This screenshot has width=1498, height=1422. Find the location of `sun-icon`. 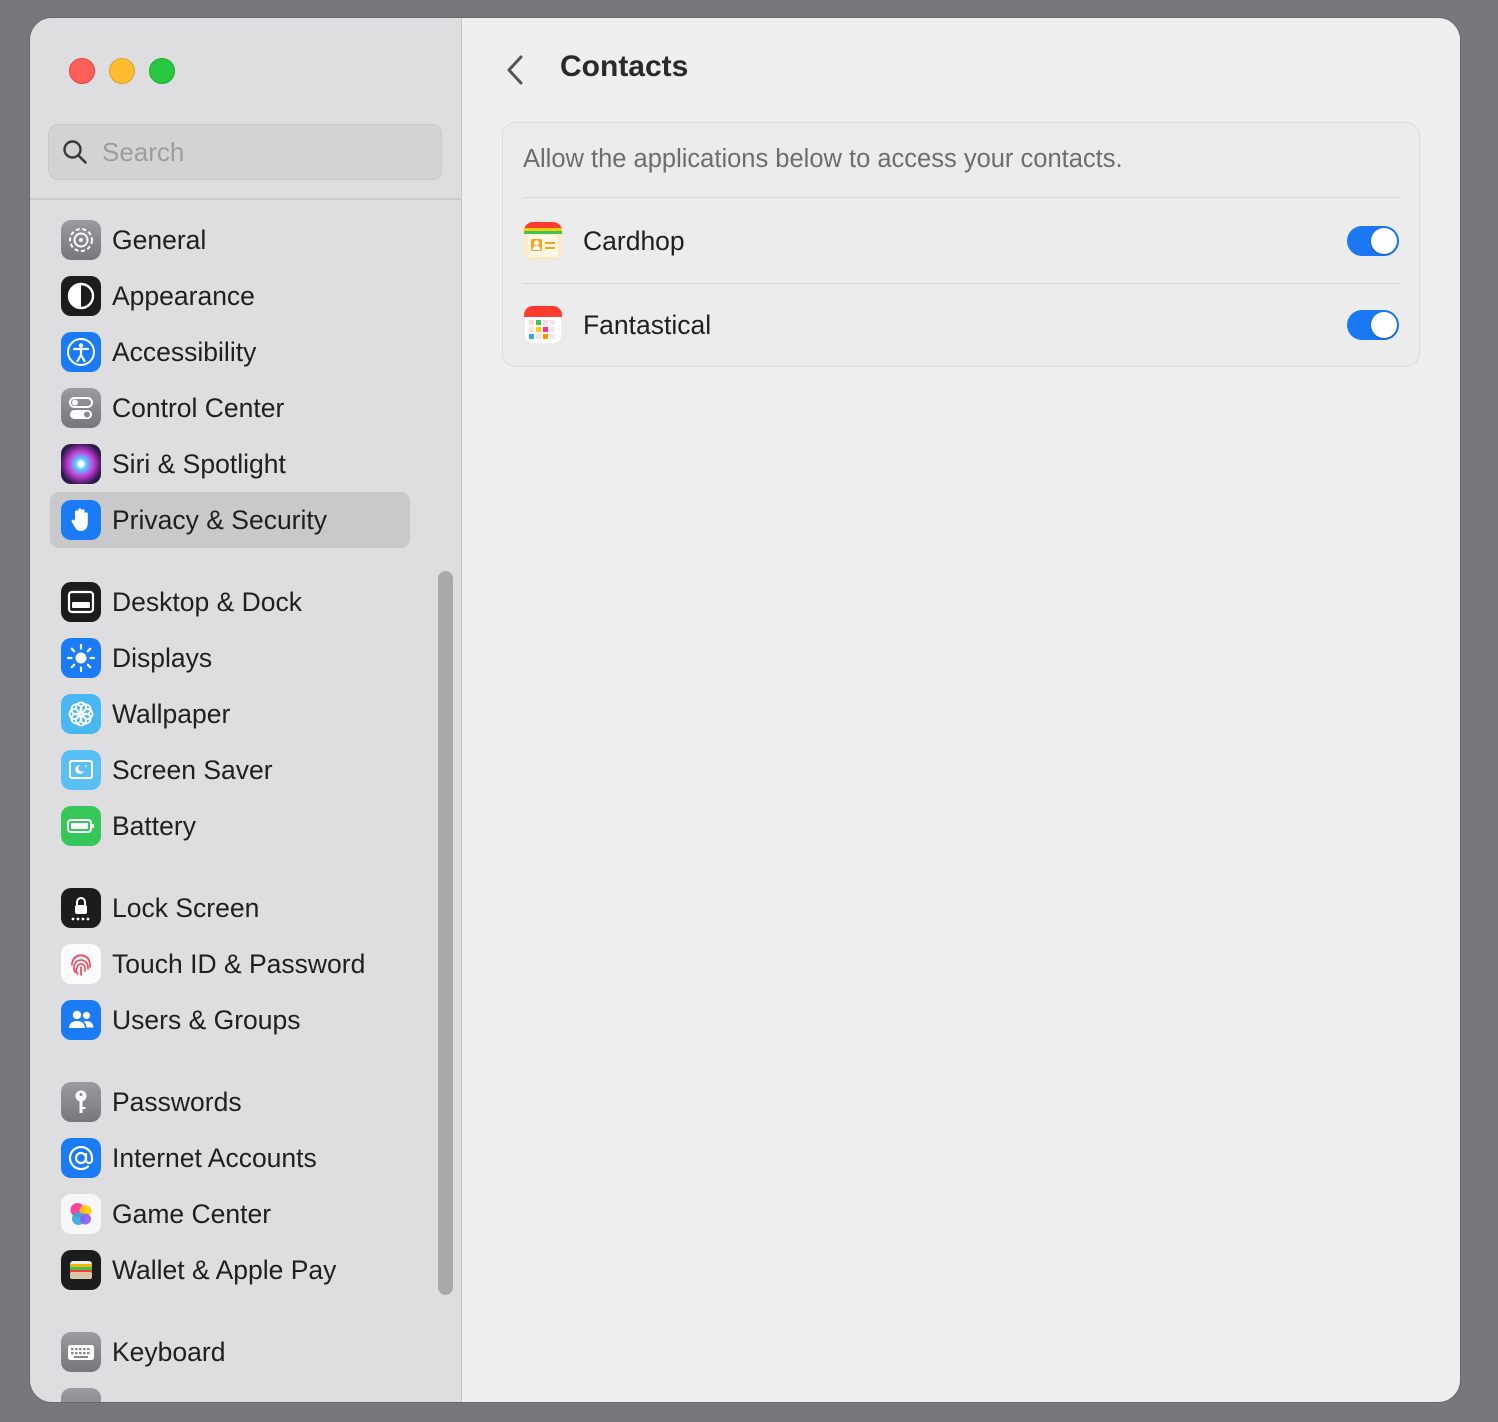

sun-icon is located at coordinates (81, 658).